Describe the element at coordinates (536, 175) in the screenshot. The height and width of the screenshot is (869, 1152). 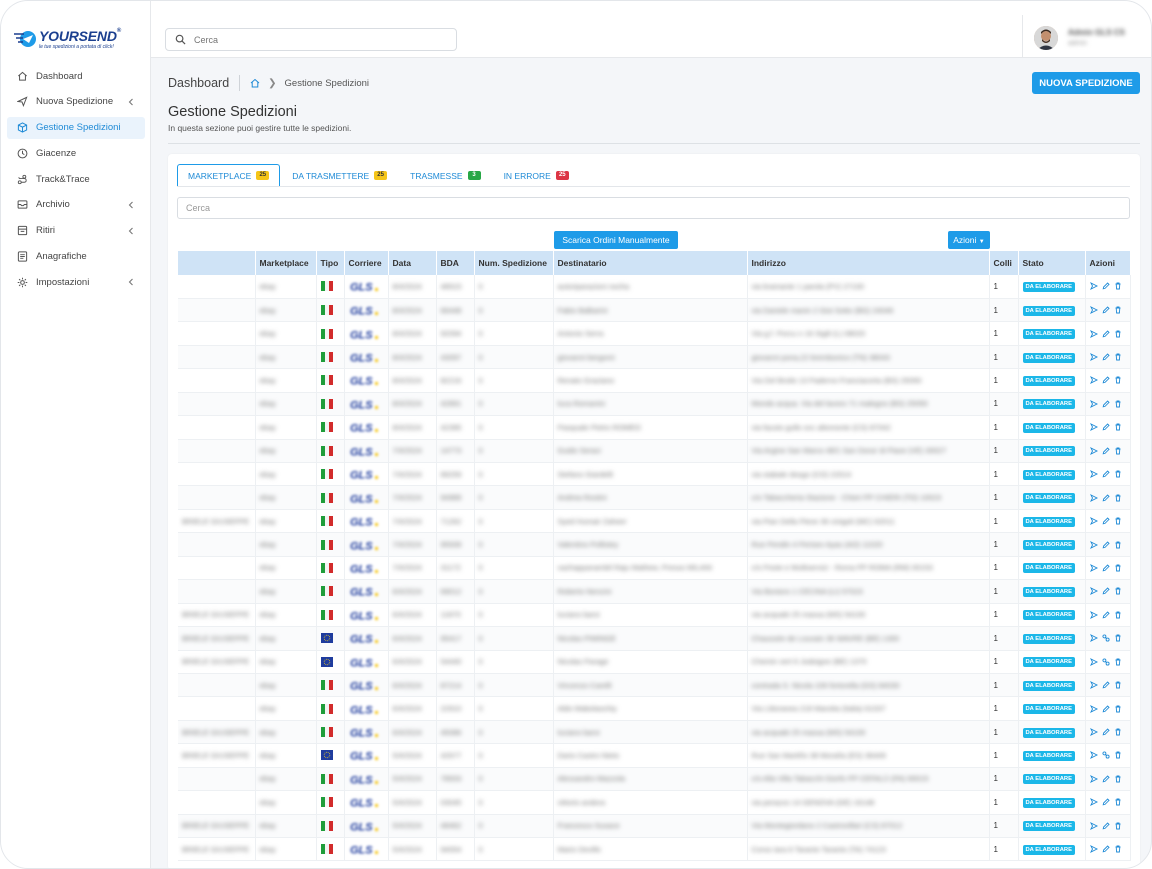
I see `tab-in-errore: IN ERRORE 25` at that location.